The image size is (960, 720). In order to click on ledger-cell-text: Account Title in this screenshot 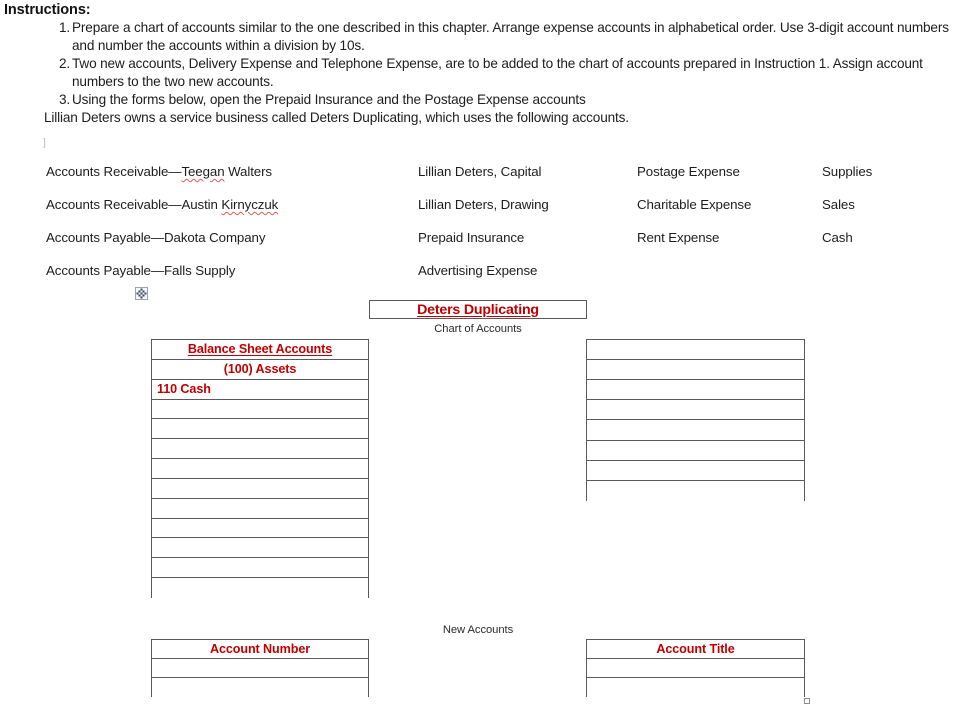, I will do `click(695, 649)`.